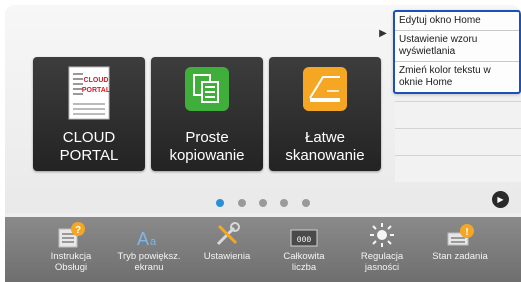 This screenshot has height=282, width=521. I want to click on cloud-portal-icon: CLOUD PORTAL, so click(89, 95).